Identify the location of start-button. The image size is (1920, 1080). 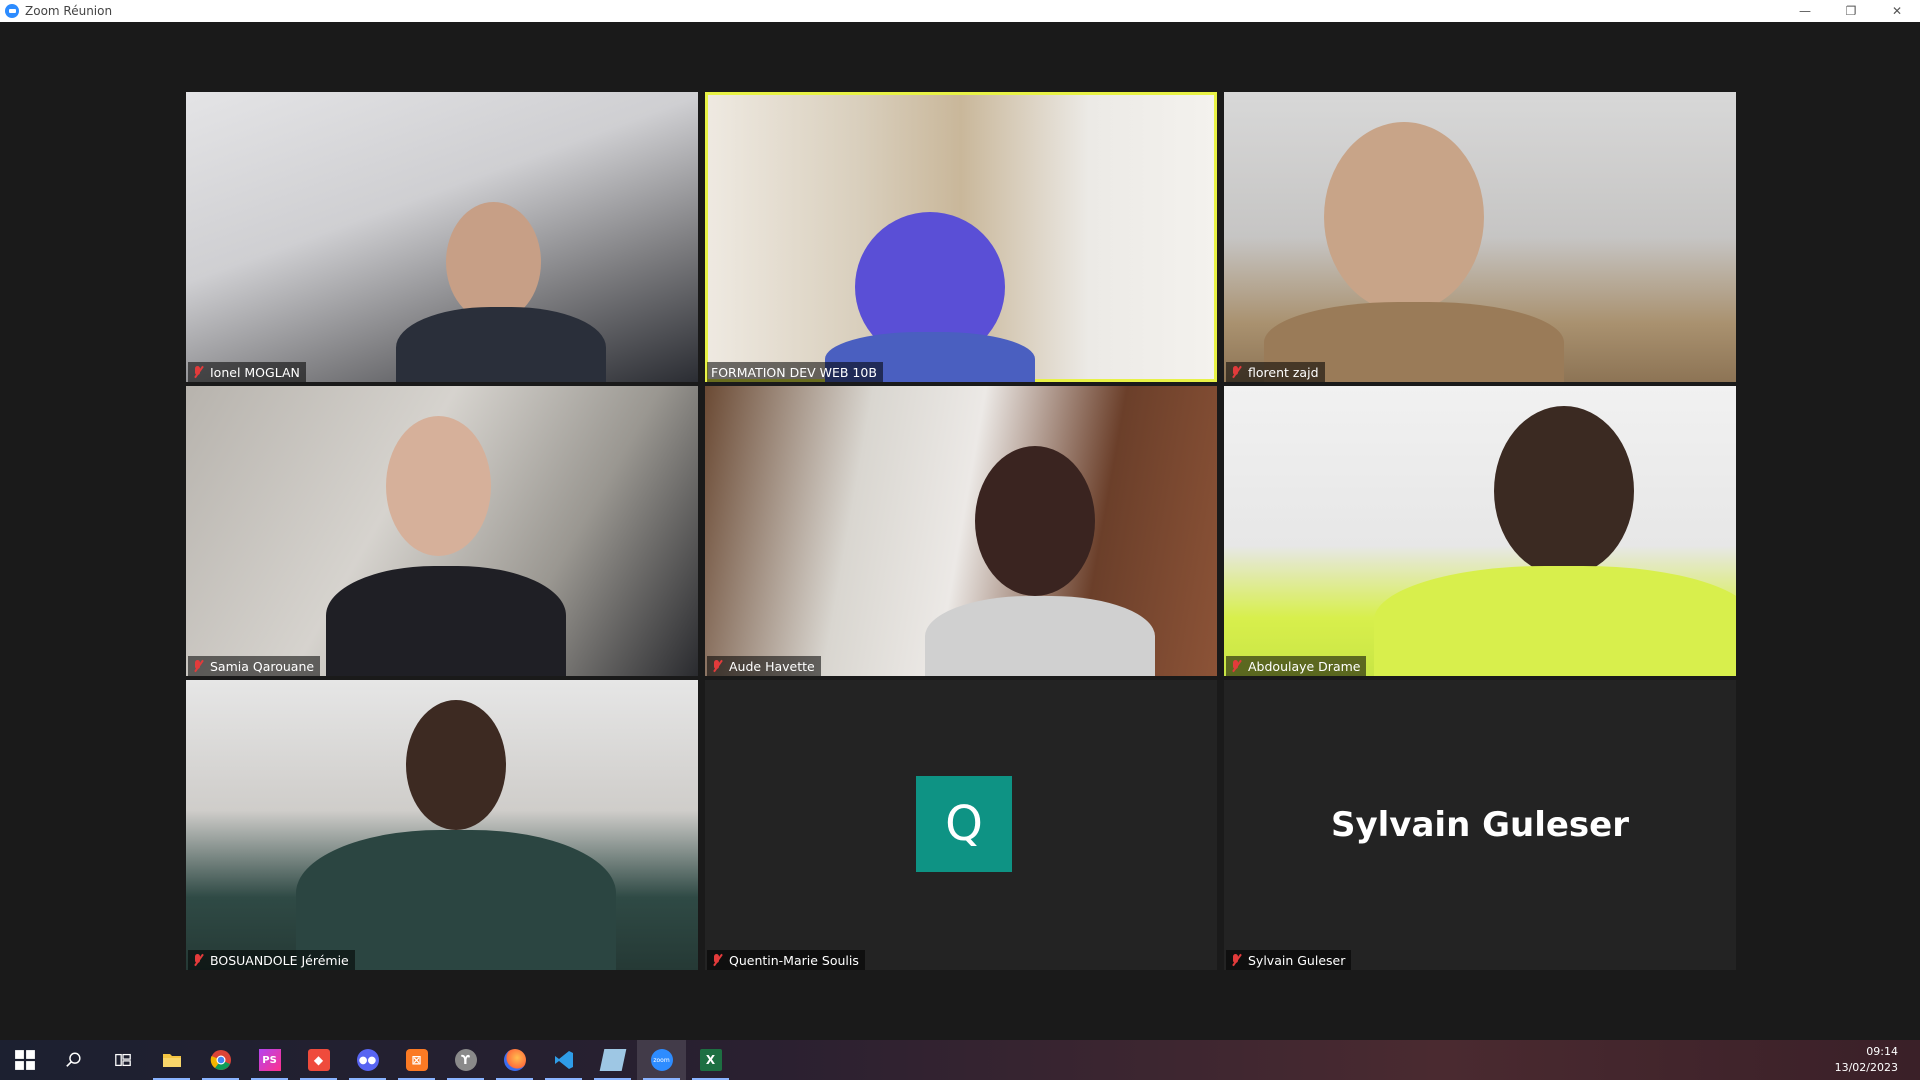
(24, 1060).